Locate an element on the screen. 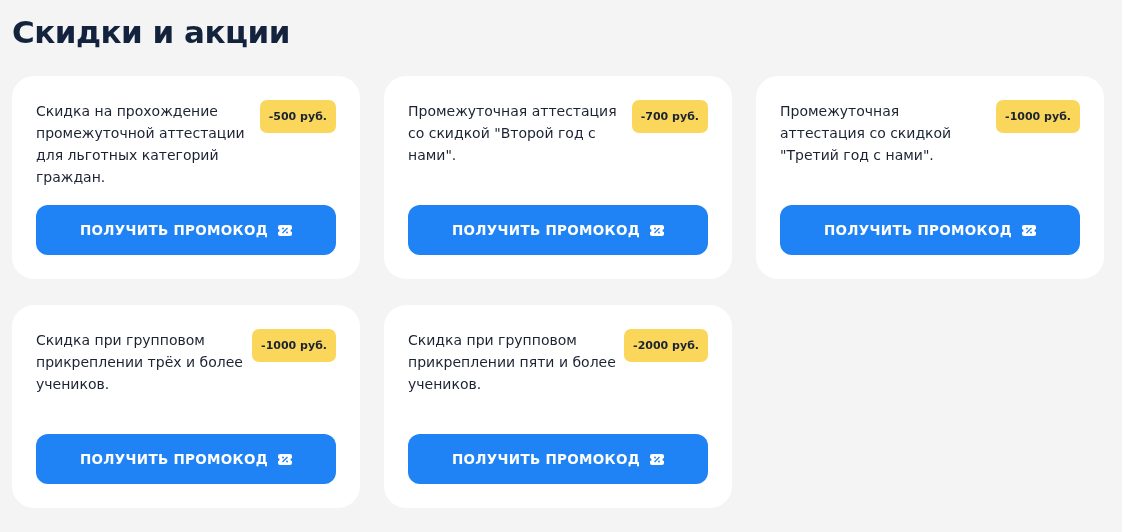  offer-description: Скидка на прохождение промежуточной аттестации для льготных категорий граждан. is located at coordinates (141, 144).